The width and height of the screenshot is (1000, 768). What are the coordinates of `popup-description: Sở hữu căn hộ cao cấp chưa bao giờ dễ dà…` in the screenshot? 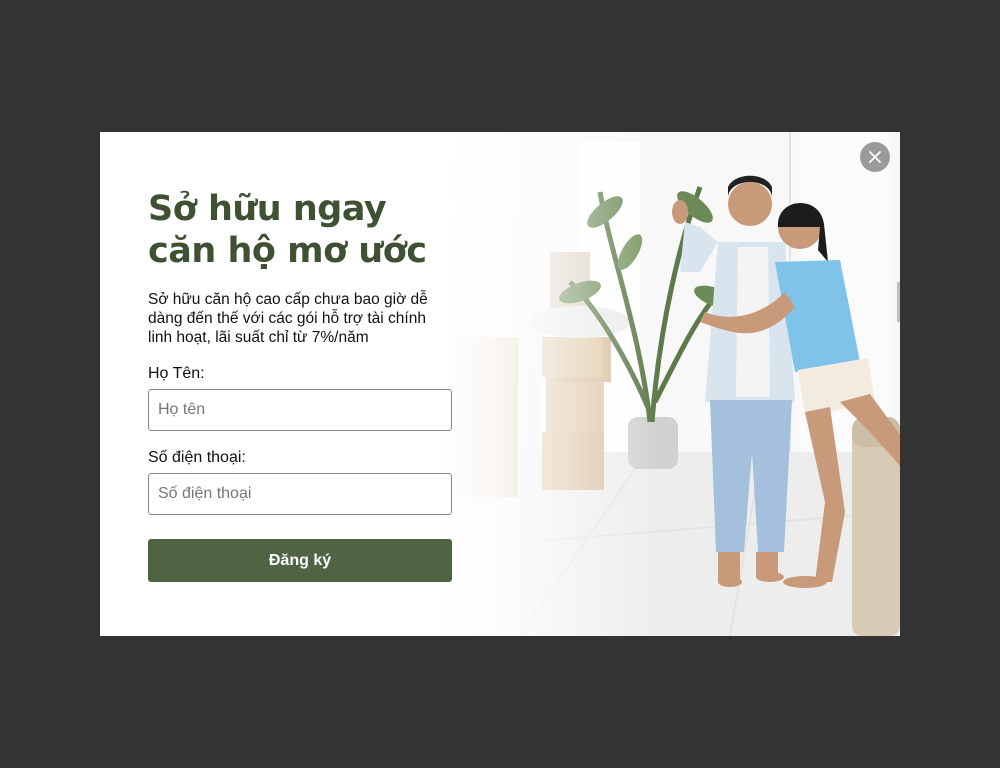 It's located at (288, 318).